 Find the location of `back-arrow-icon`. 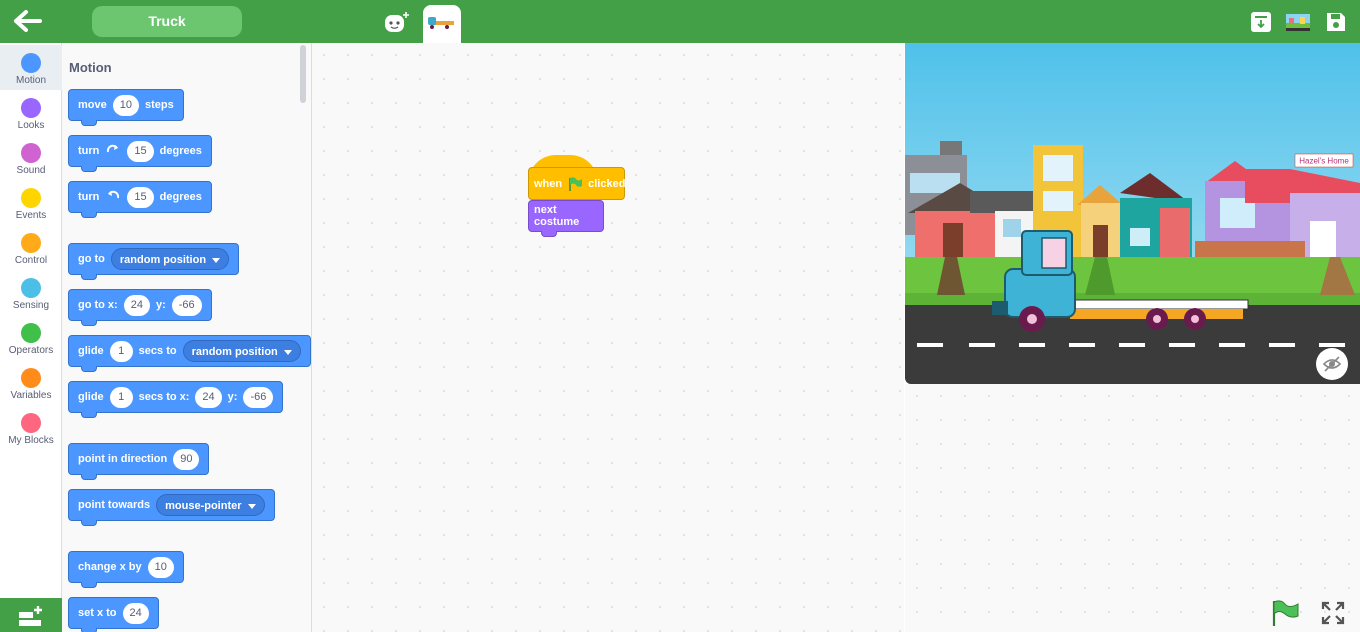

back-arrow-icon is located at coordinates (29, 21).